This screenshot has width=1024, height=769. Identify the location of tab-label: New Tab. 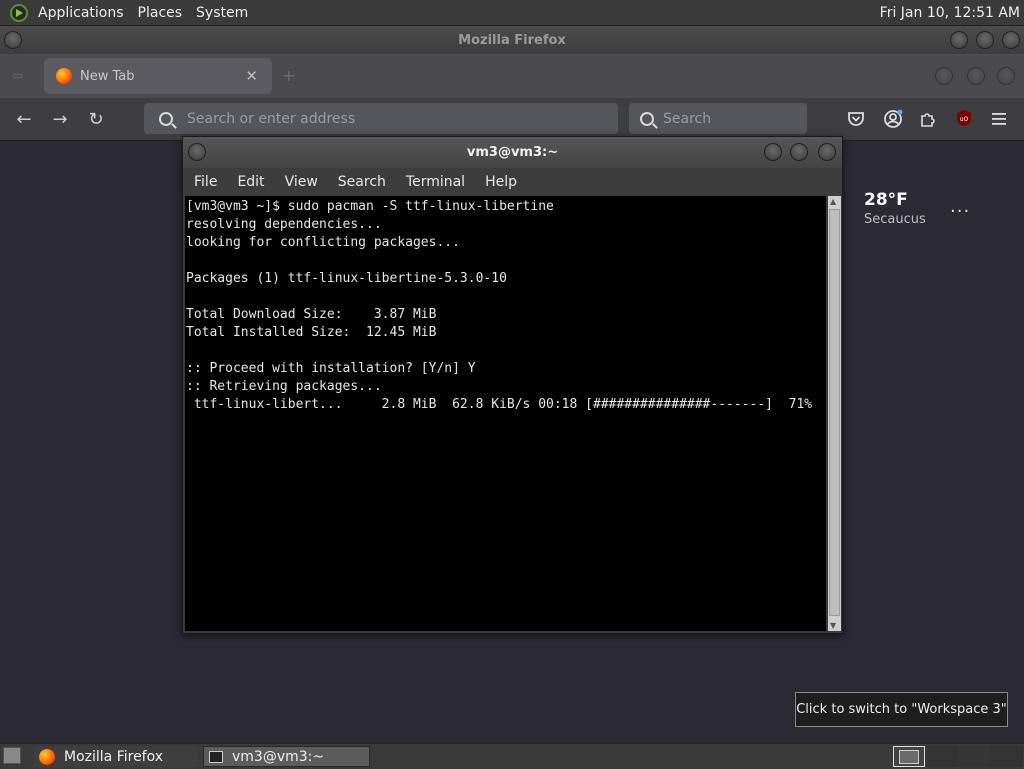
(107, 76).